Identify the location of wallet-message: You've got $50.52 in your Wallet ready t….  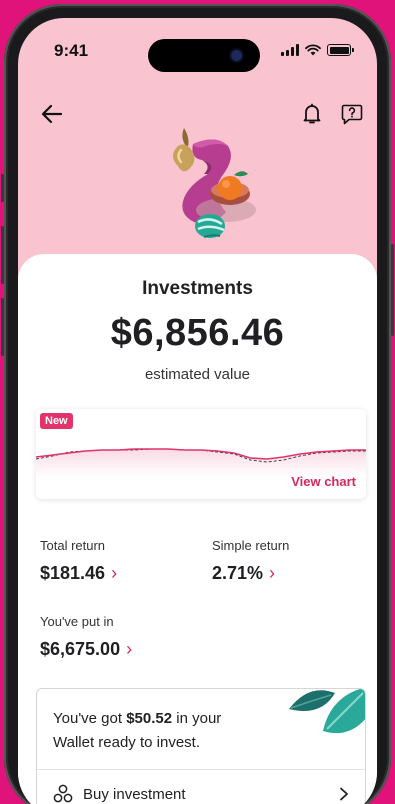
(158, 731).